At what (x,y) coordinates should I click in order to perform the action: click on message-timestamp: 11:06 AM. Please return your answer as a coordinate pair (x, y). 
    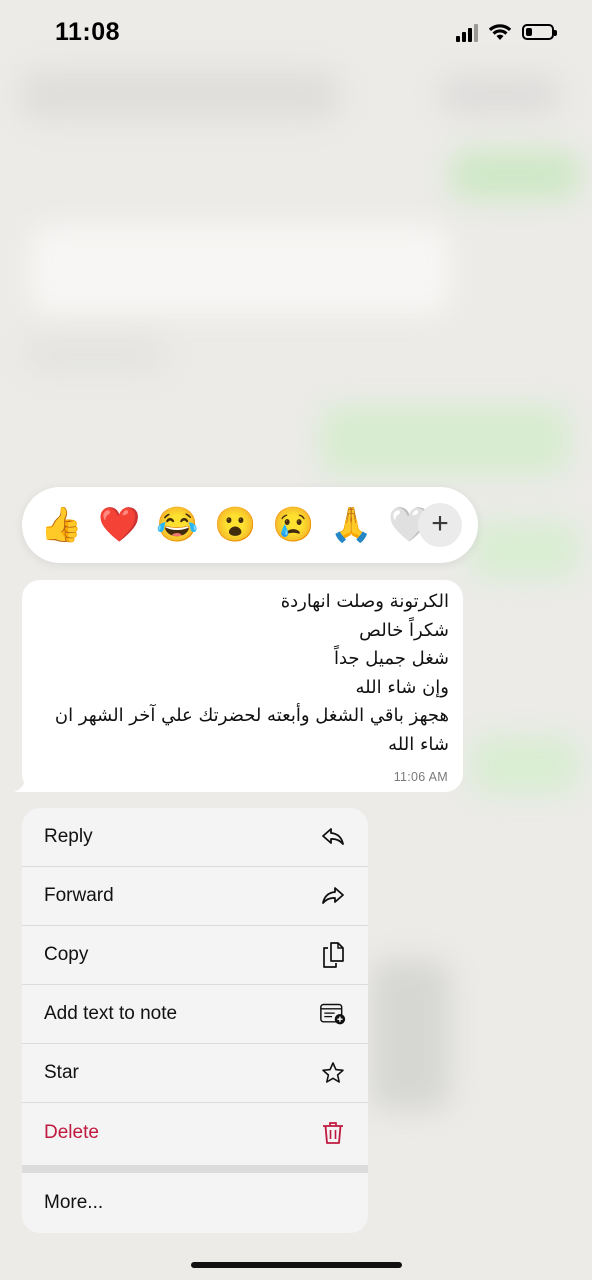
    Looking at the image, I should click on (420, 777).